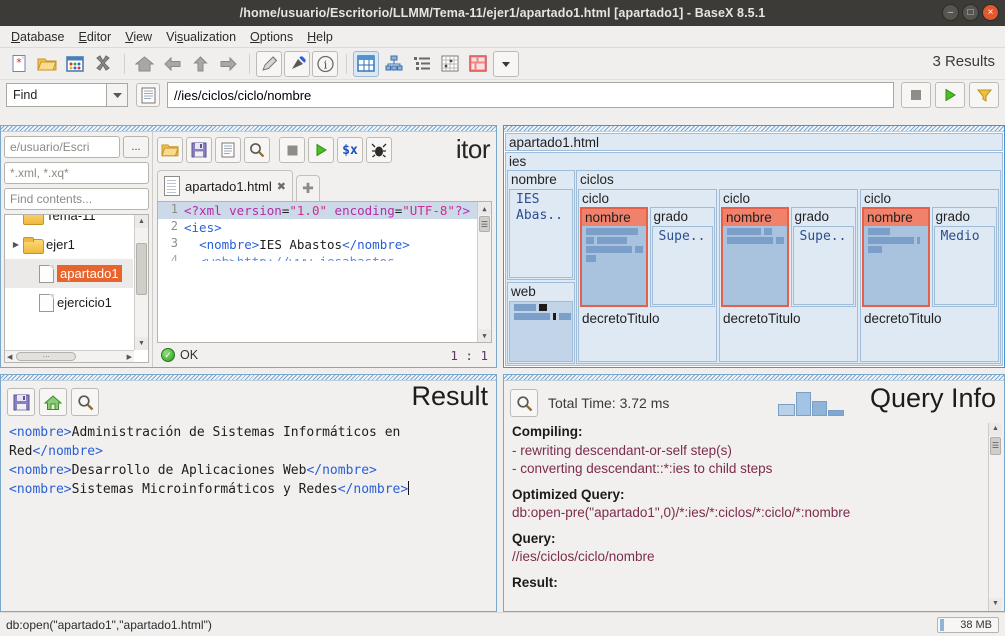 This screenshot has height=636, width=1005. What do you see at coordinates (970, 12) in the screenshot?
I see `maximize-button: □` at bounding box center [970, 12].